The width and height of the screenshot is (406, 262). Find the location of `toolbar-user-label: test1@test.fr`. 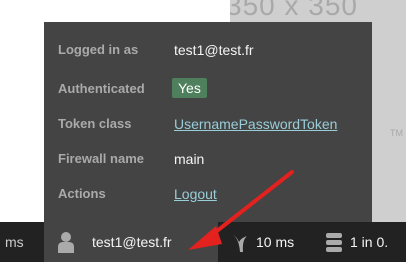

toolbar-user-label: test1@test.fr is located at coordinates (132, 242).